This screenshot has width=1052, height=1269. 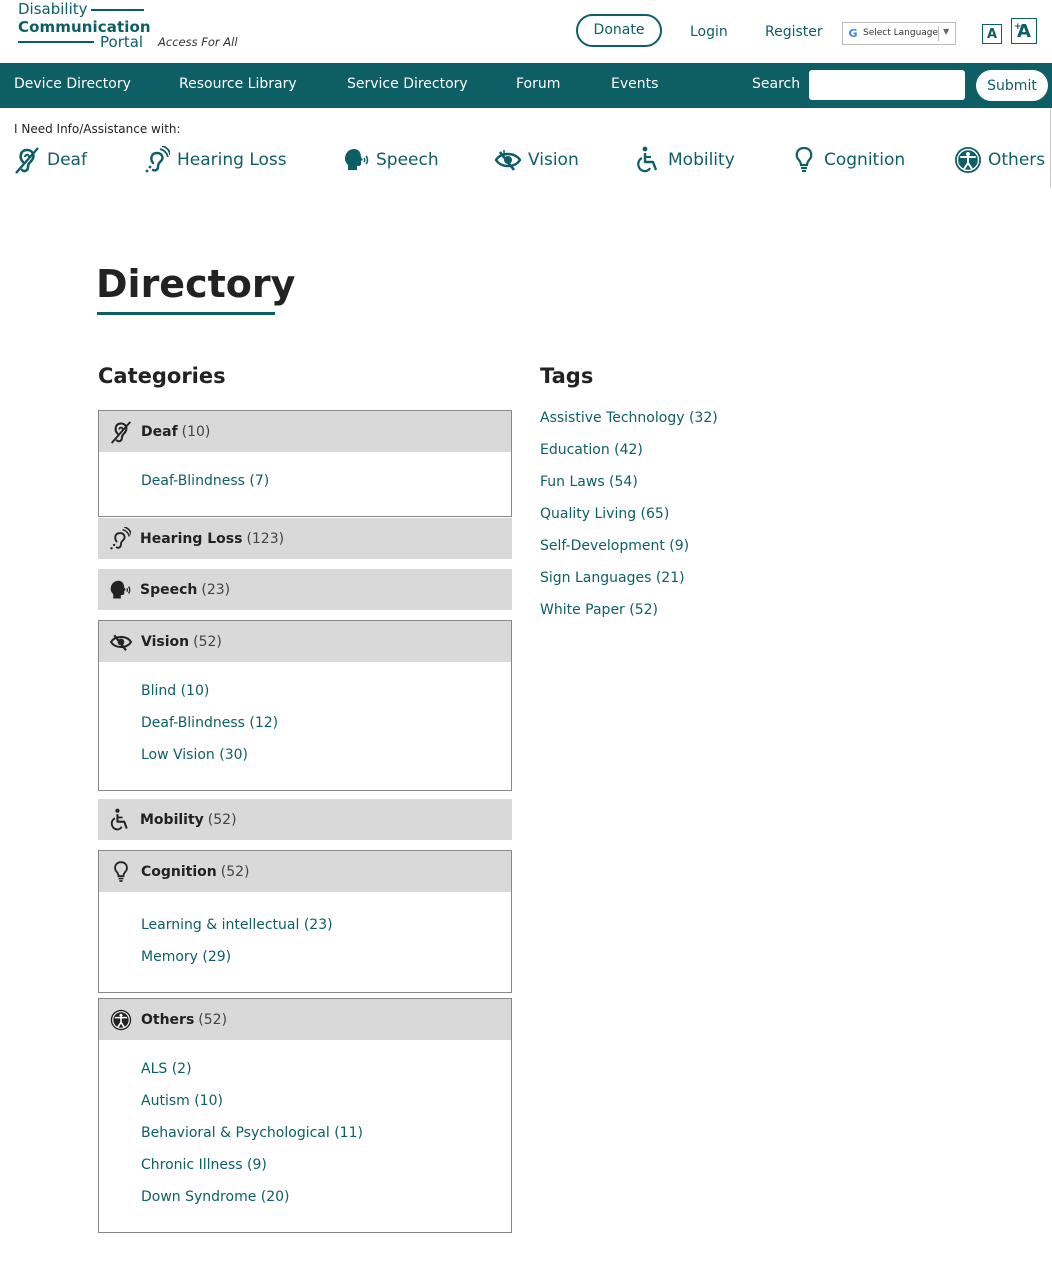 I want to click on category-mobility: Mobility (52), so click(x=305, y=819).